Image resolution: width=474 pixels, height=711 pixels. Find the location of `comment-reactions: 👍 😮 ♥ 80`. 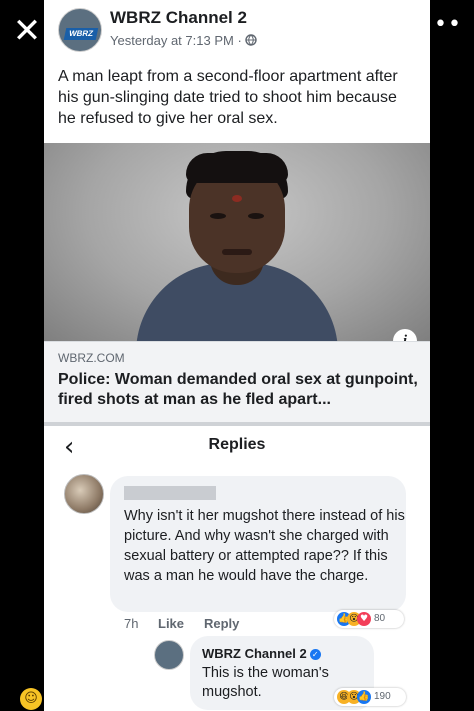

comment-reactions: 👍 😮 ♥ 80 is located at coordinates (369, 619).